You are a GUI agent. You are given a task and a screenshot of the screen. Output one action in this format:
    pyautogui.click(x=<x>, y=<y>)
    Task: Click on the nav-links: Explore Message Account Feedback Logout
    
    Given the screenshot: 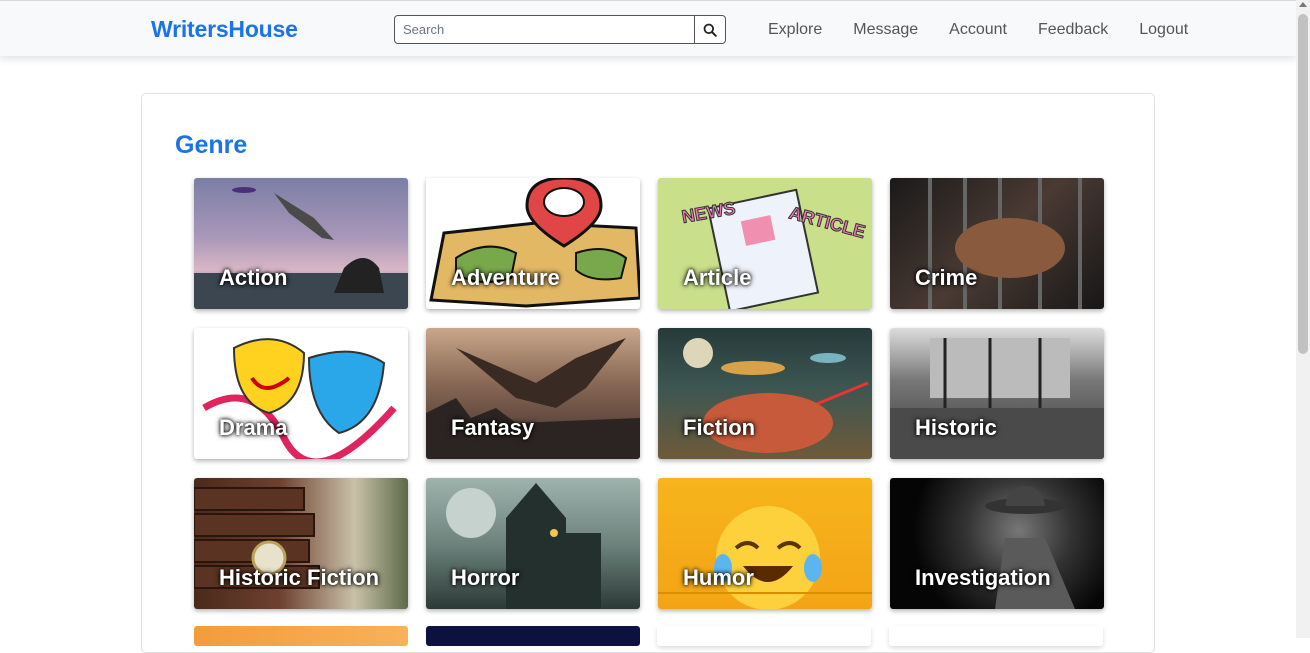 What is the action you would take?
    pyautogui.click(x=993, y=30)
    